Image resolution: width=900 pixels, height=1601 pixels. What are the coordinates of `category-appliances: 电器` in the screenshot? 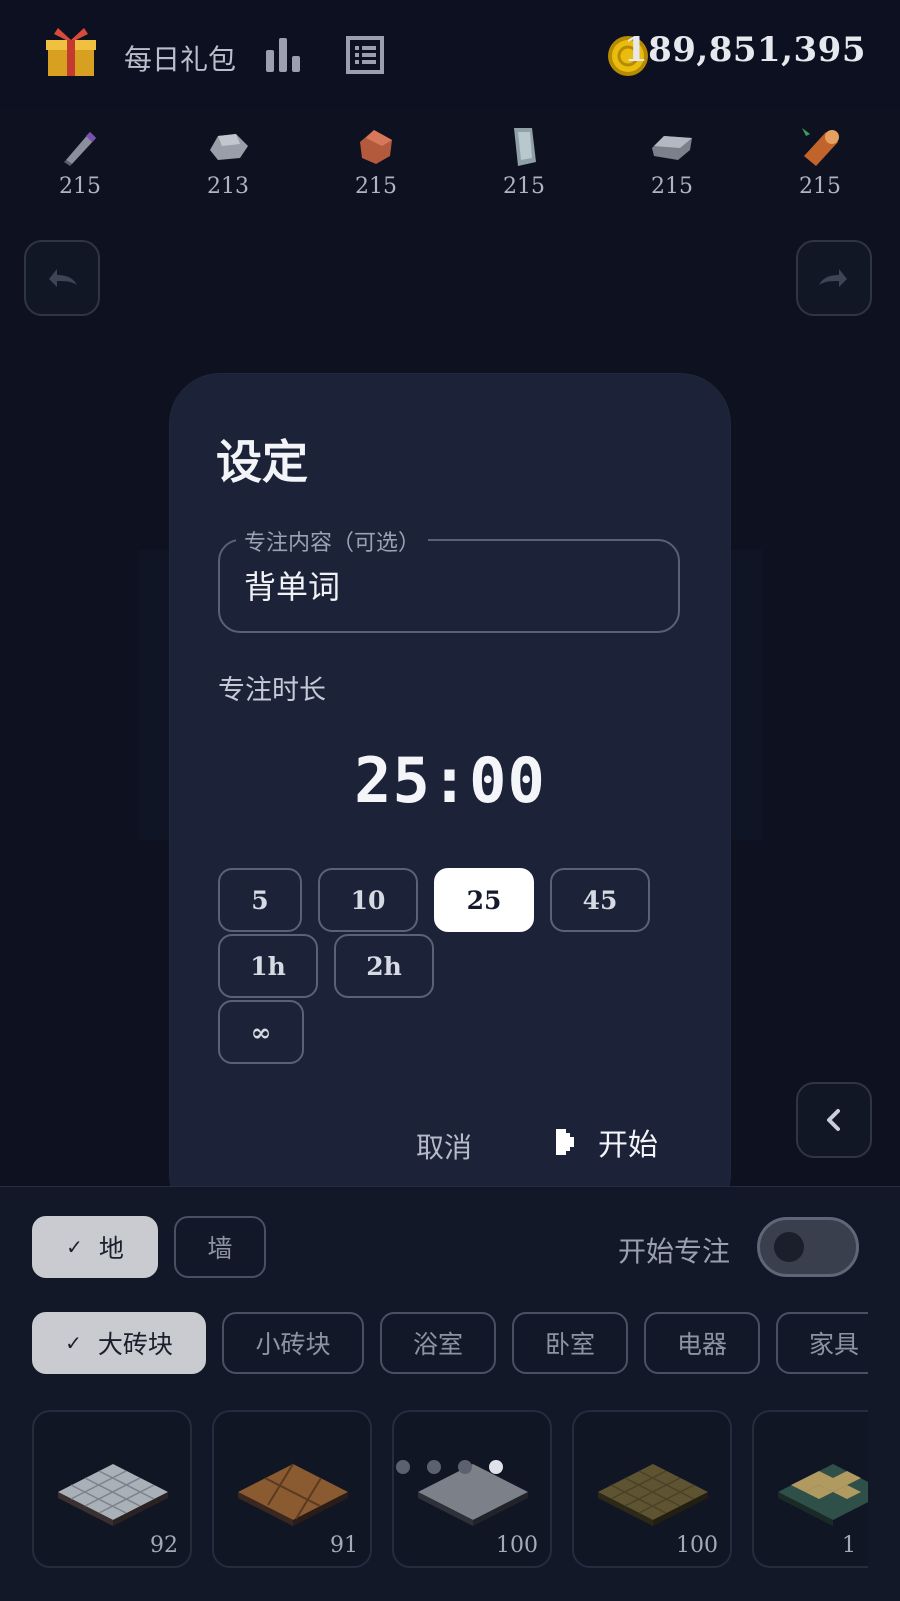 It's located at (702, 1343).